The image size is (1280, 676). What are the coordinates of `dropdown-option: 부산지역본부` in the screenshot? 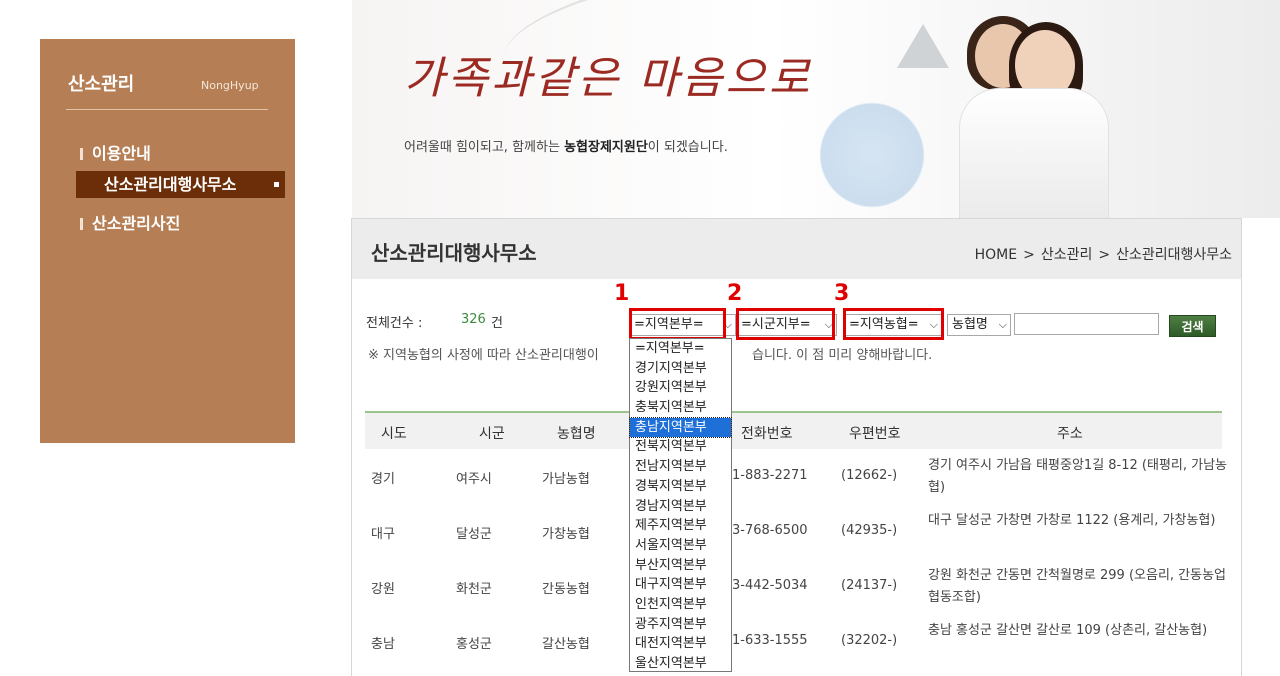 It's located at (680, 566).